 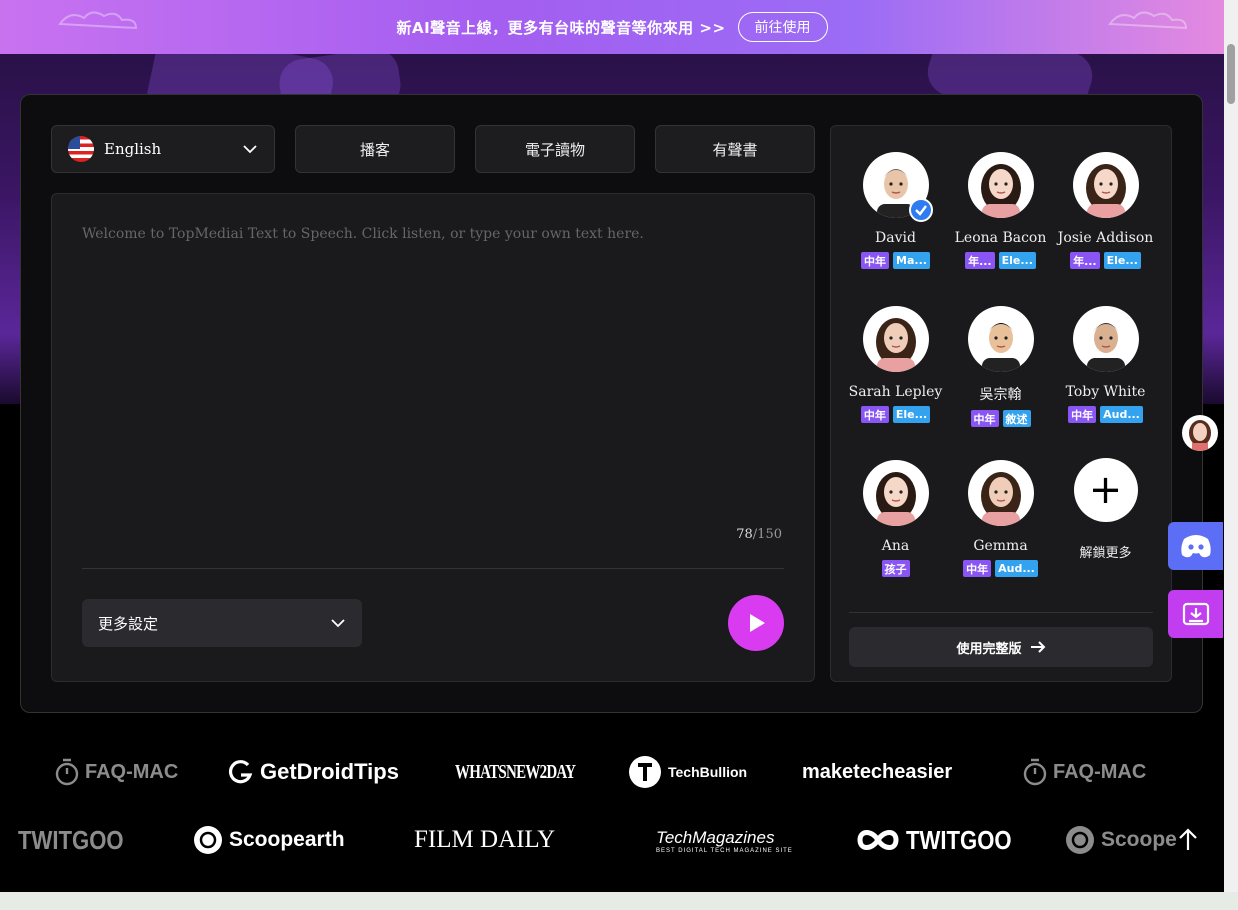 I want to click on download-button, so click(x=1195, y=614).